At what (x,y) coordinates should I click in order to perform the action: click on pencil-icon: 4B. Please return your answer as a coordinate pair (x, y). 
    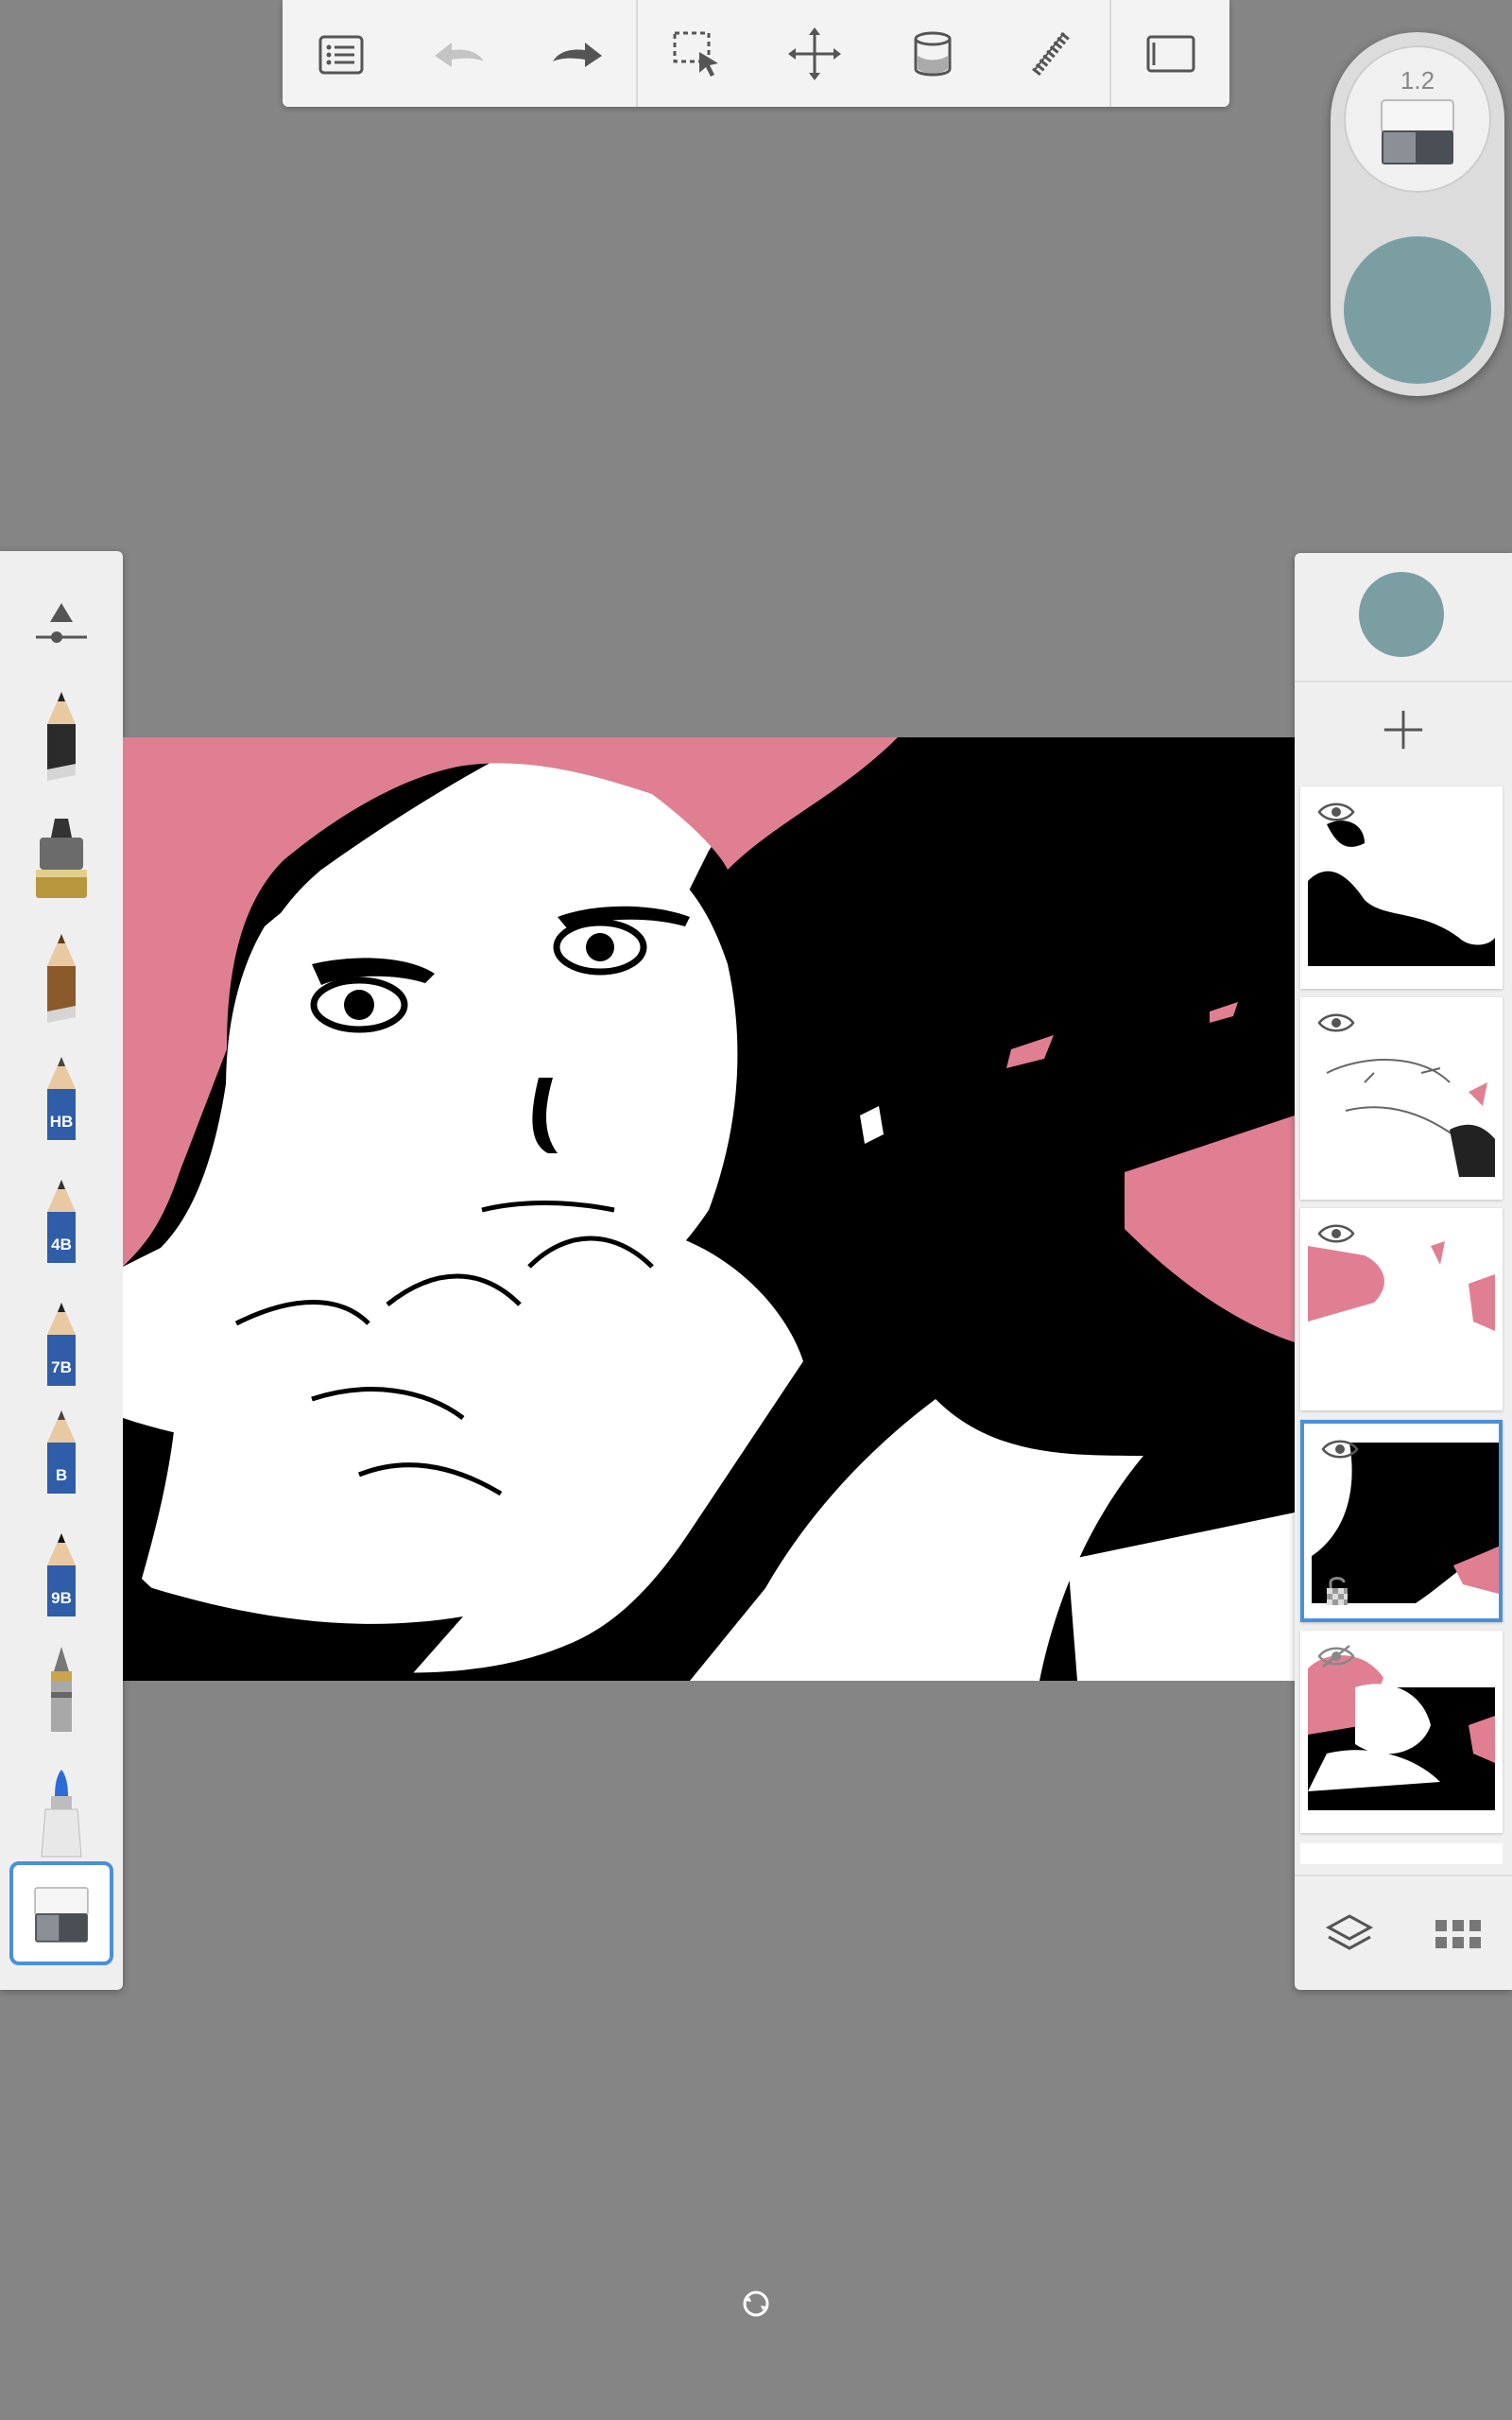
    Looking at the image, I should click on (61, 1221).